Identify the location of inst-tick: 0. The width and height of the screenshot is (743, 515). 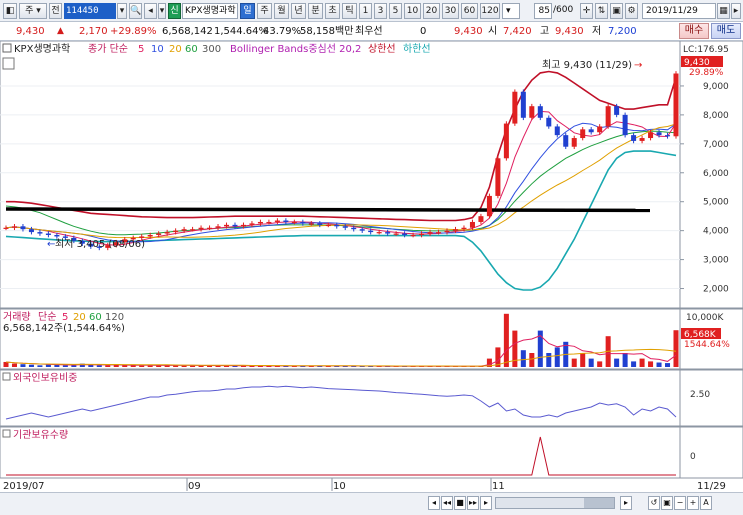
(693, 457).